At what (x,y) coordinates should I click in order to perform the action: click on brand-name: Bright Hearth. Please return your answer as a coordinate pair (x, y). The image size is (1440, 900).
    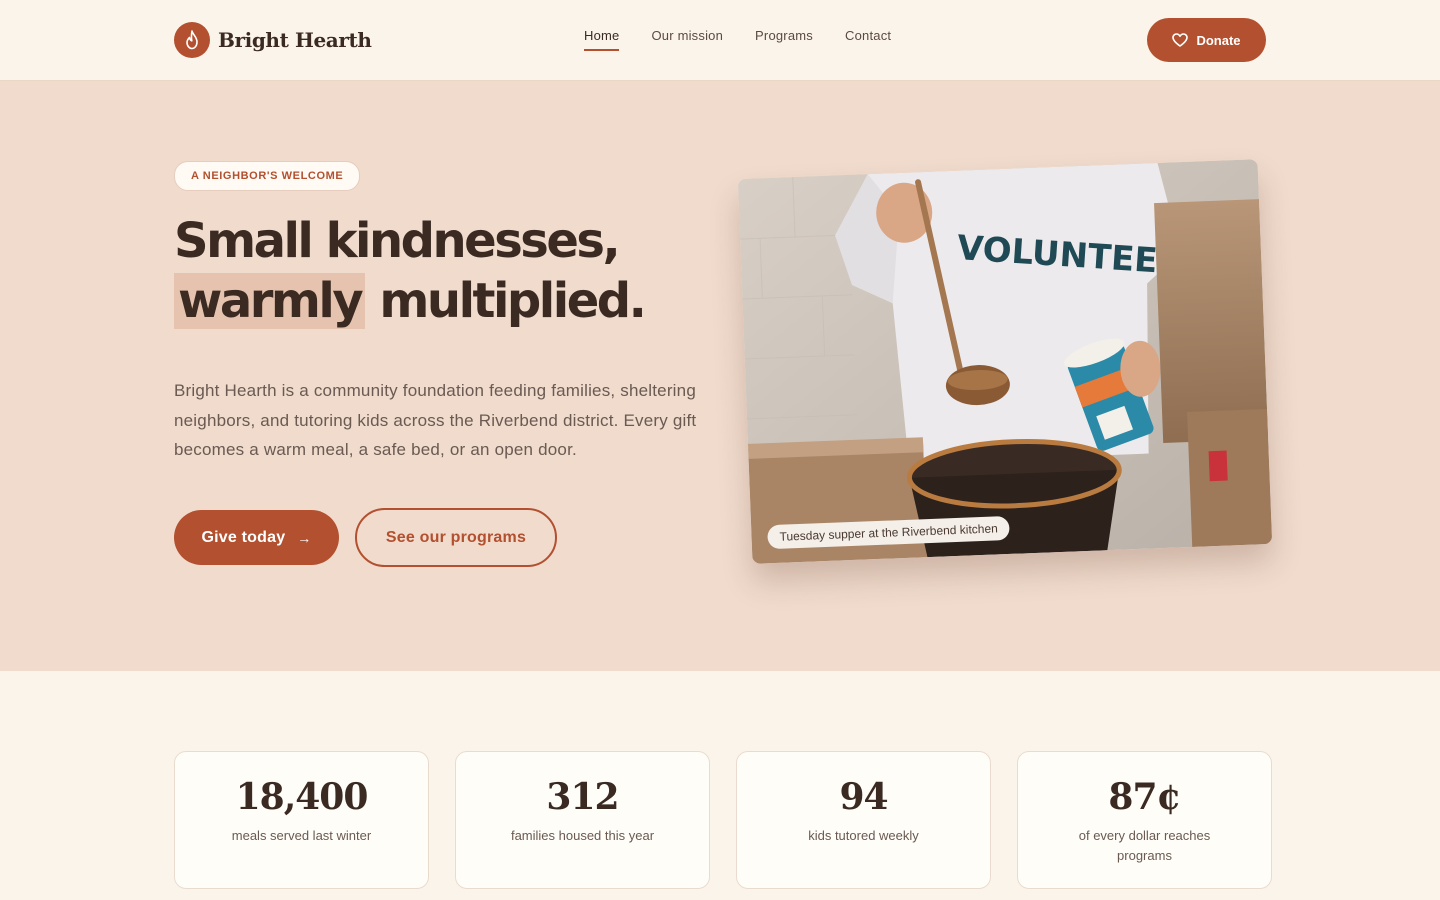
    Looking at the image, I should click on (295, 40).